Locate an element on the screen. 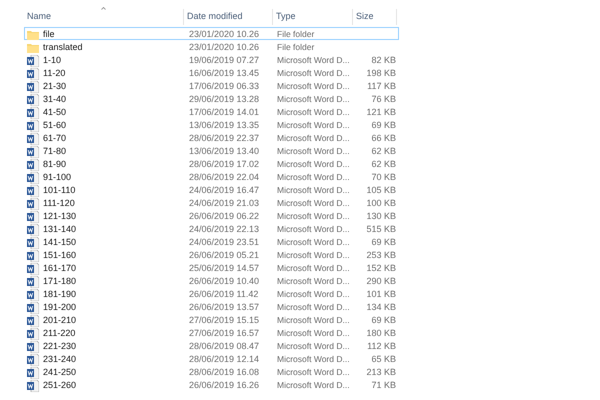 The width and height of the screenshot is (600, 400). date-modified: 28/06/2019 22.04 is located at coordinates (224, 177).